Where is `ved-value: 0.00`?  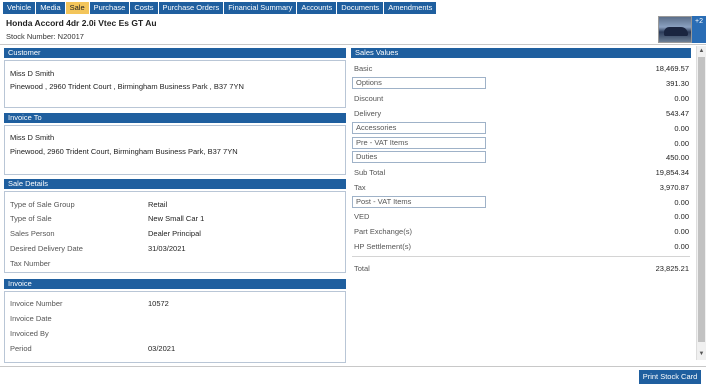 ved-value: 0.00 is located at coordinates (681, 216).